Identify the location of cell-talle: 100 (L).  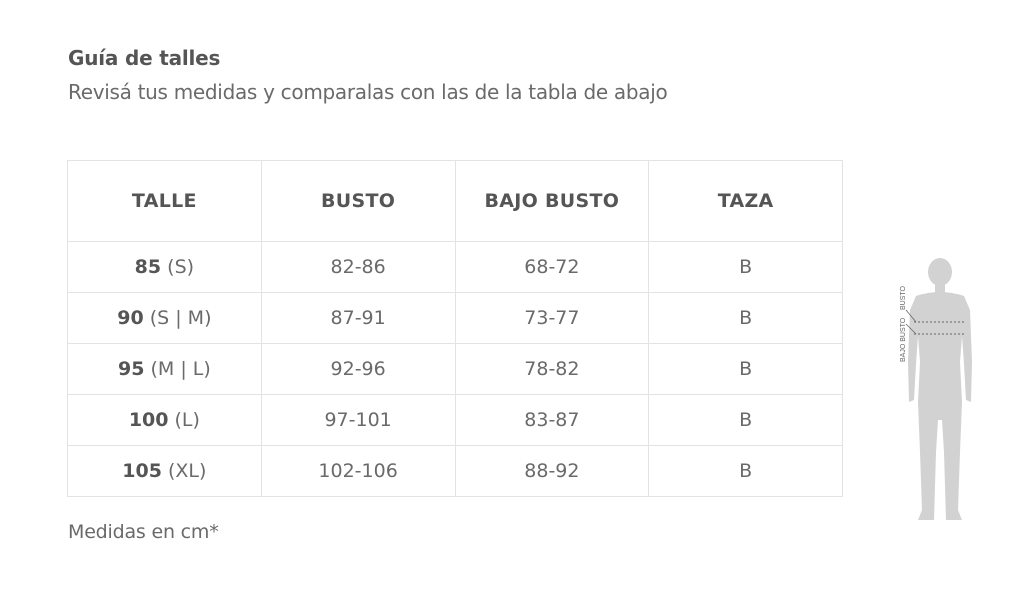
(164, 420).